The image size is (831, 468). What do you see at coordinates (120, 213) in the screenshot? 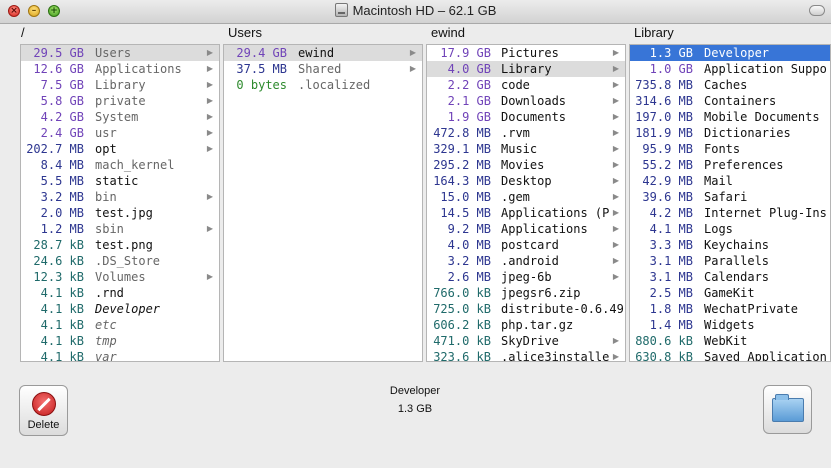
I see `list-item: 2.0 MB test.jpg` at bounding box center [120, 213].